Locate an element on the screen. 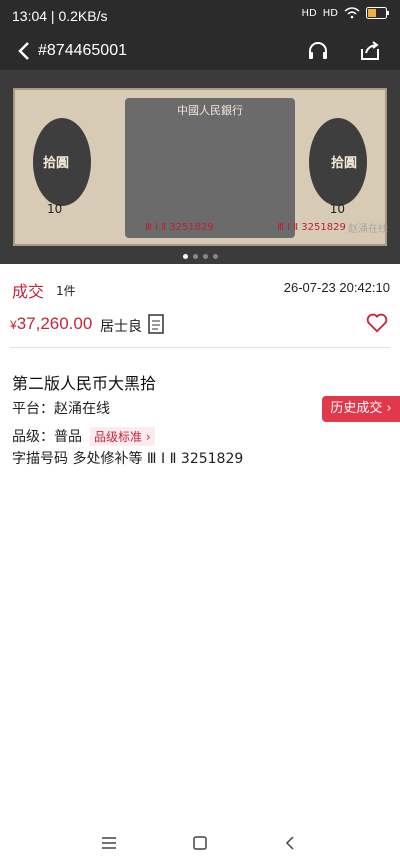 The width and height of the screenshot is (400, 866). price-symbol: ¥ is located at coordinates (13, 325).